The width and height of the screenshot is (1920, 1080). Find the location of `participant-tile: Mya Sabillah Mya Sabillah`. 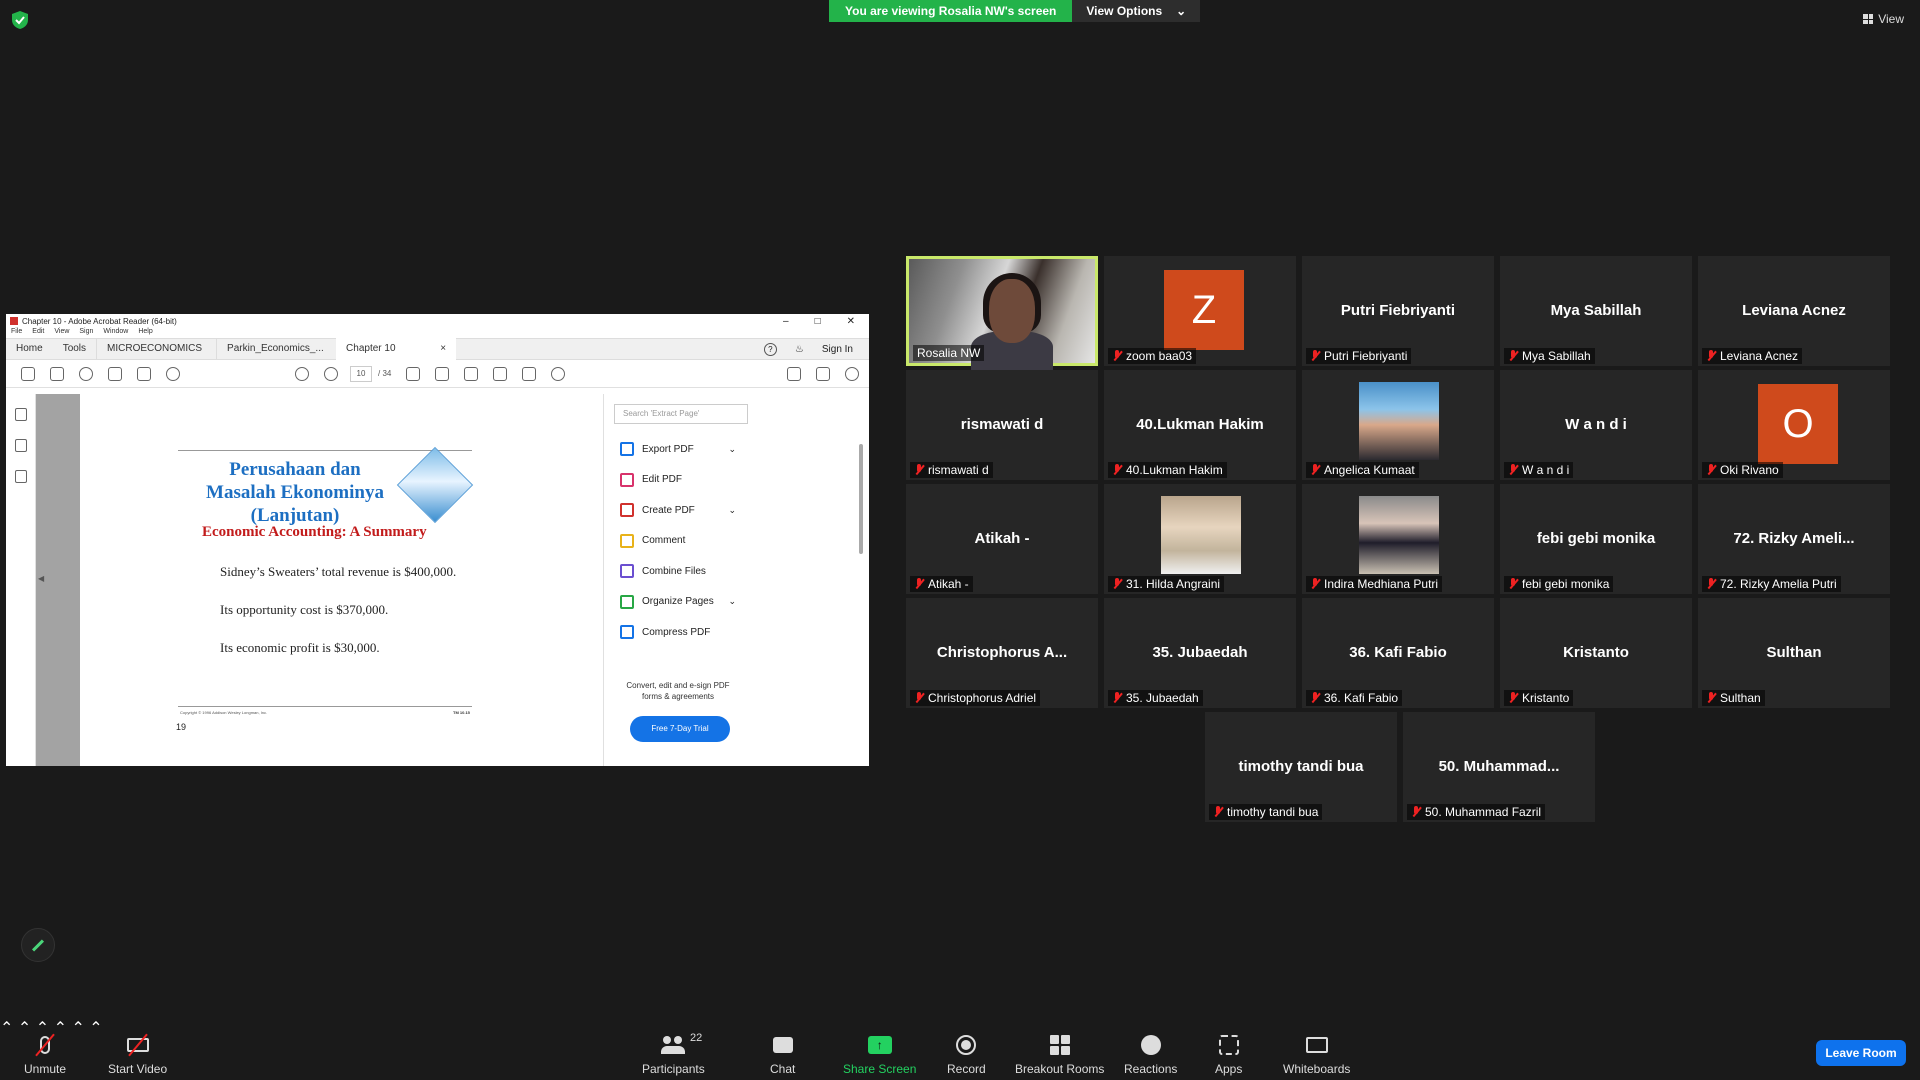

participant-tile: Mya Sabillah Mya Sabillah is located at coordinates (1596, 311).